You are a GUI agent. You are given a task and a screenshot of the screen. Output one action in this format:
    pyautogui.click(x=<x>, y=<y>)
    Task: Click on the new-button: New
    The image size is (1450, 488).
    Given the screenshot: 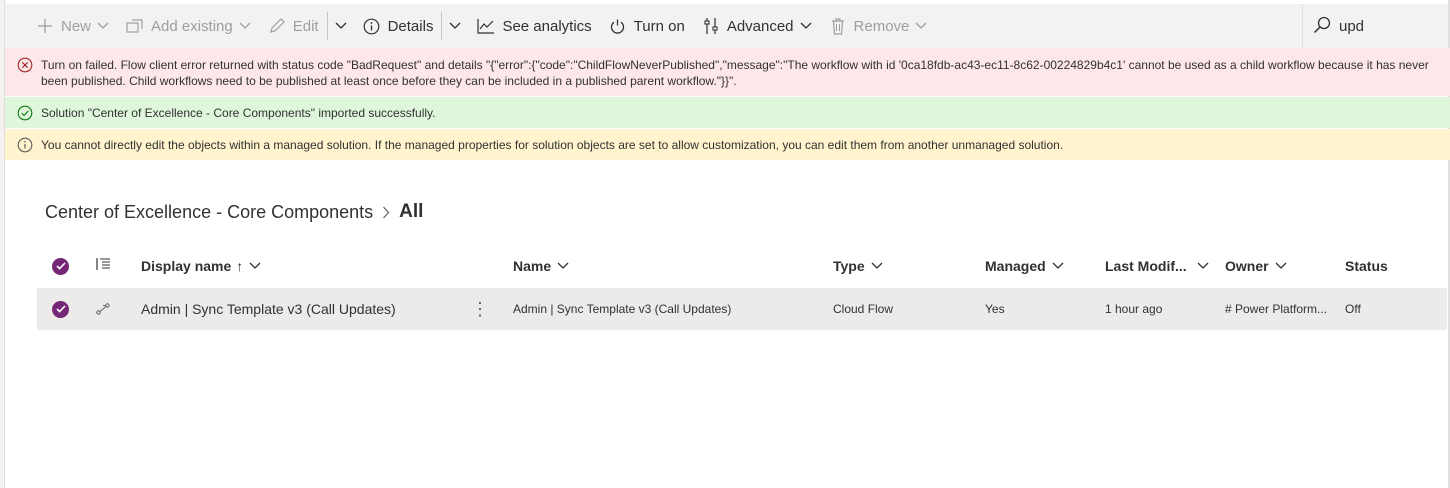 What is the action you would take?
    pyautogui.click(x=61, y=26)
    